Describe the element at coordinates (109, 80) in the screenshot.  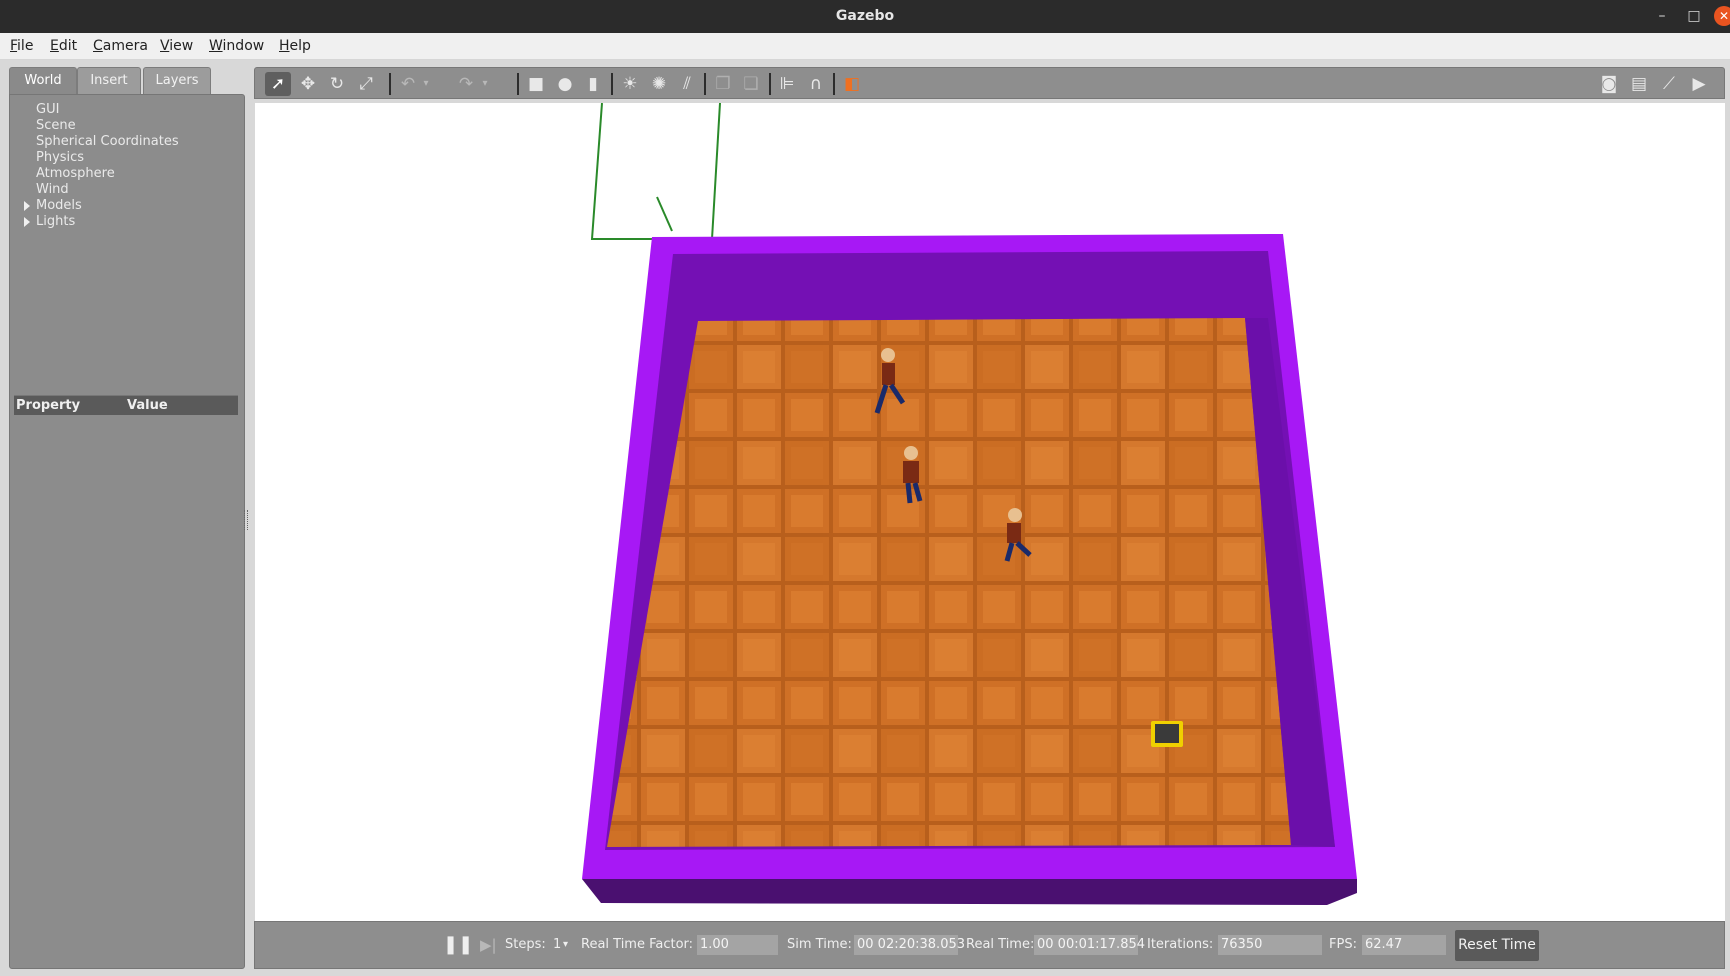
I see `tab-insert: Insert` at that location.